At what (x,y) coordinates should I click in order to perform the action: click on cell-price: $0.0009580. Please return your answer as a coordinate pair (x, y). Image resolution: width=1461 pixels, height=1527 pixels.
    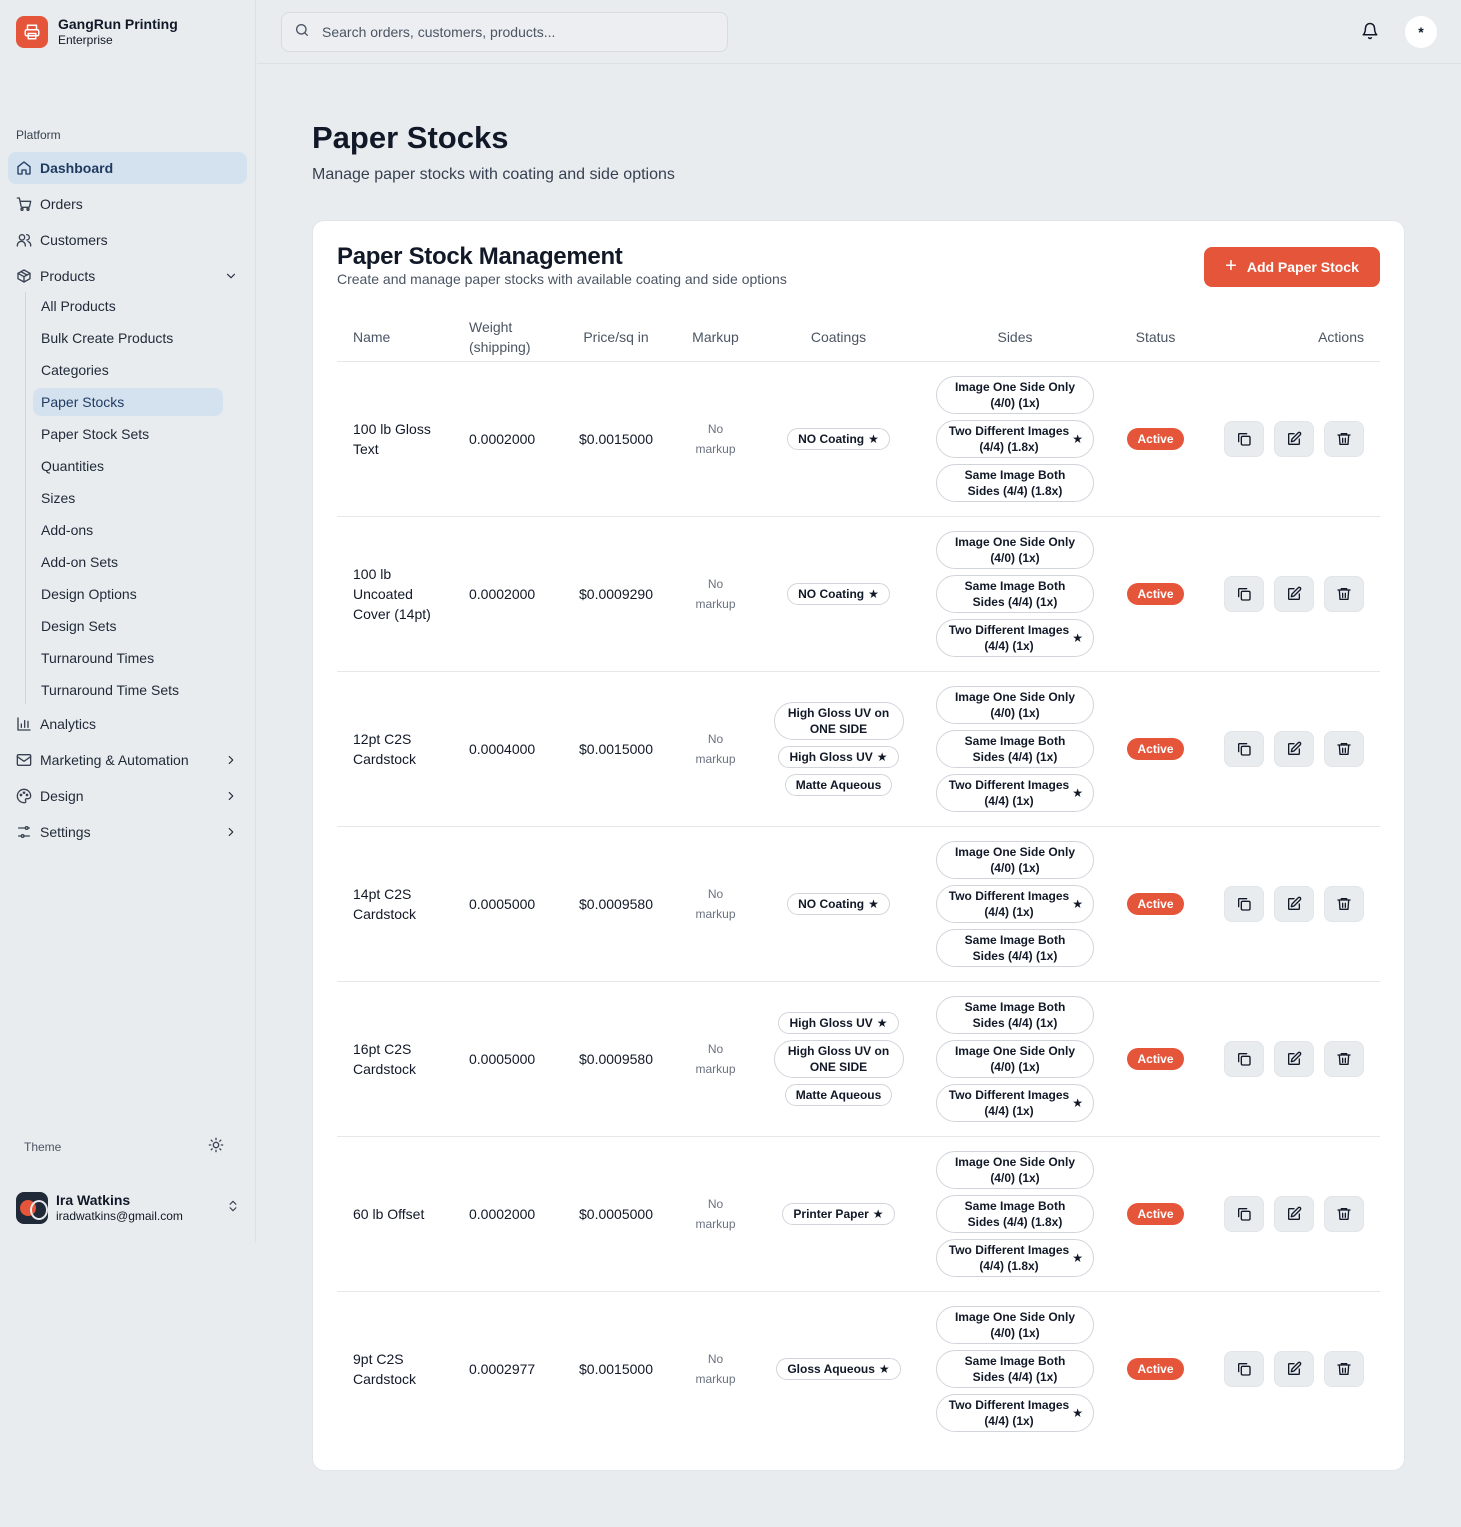
    Looking at the image, I should click on (616, 904).